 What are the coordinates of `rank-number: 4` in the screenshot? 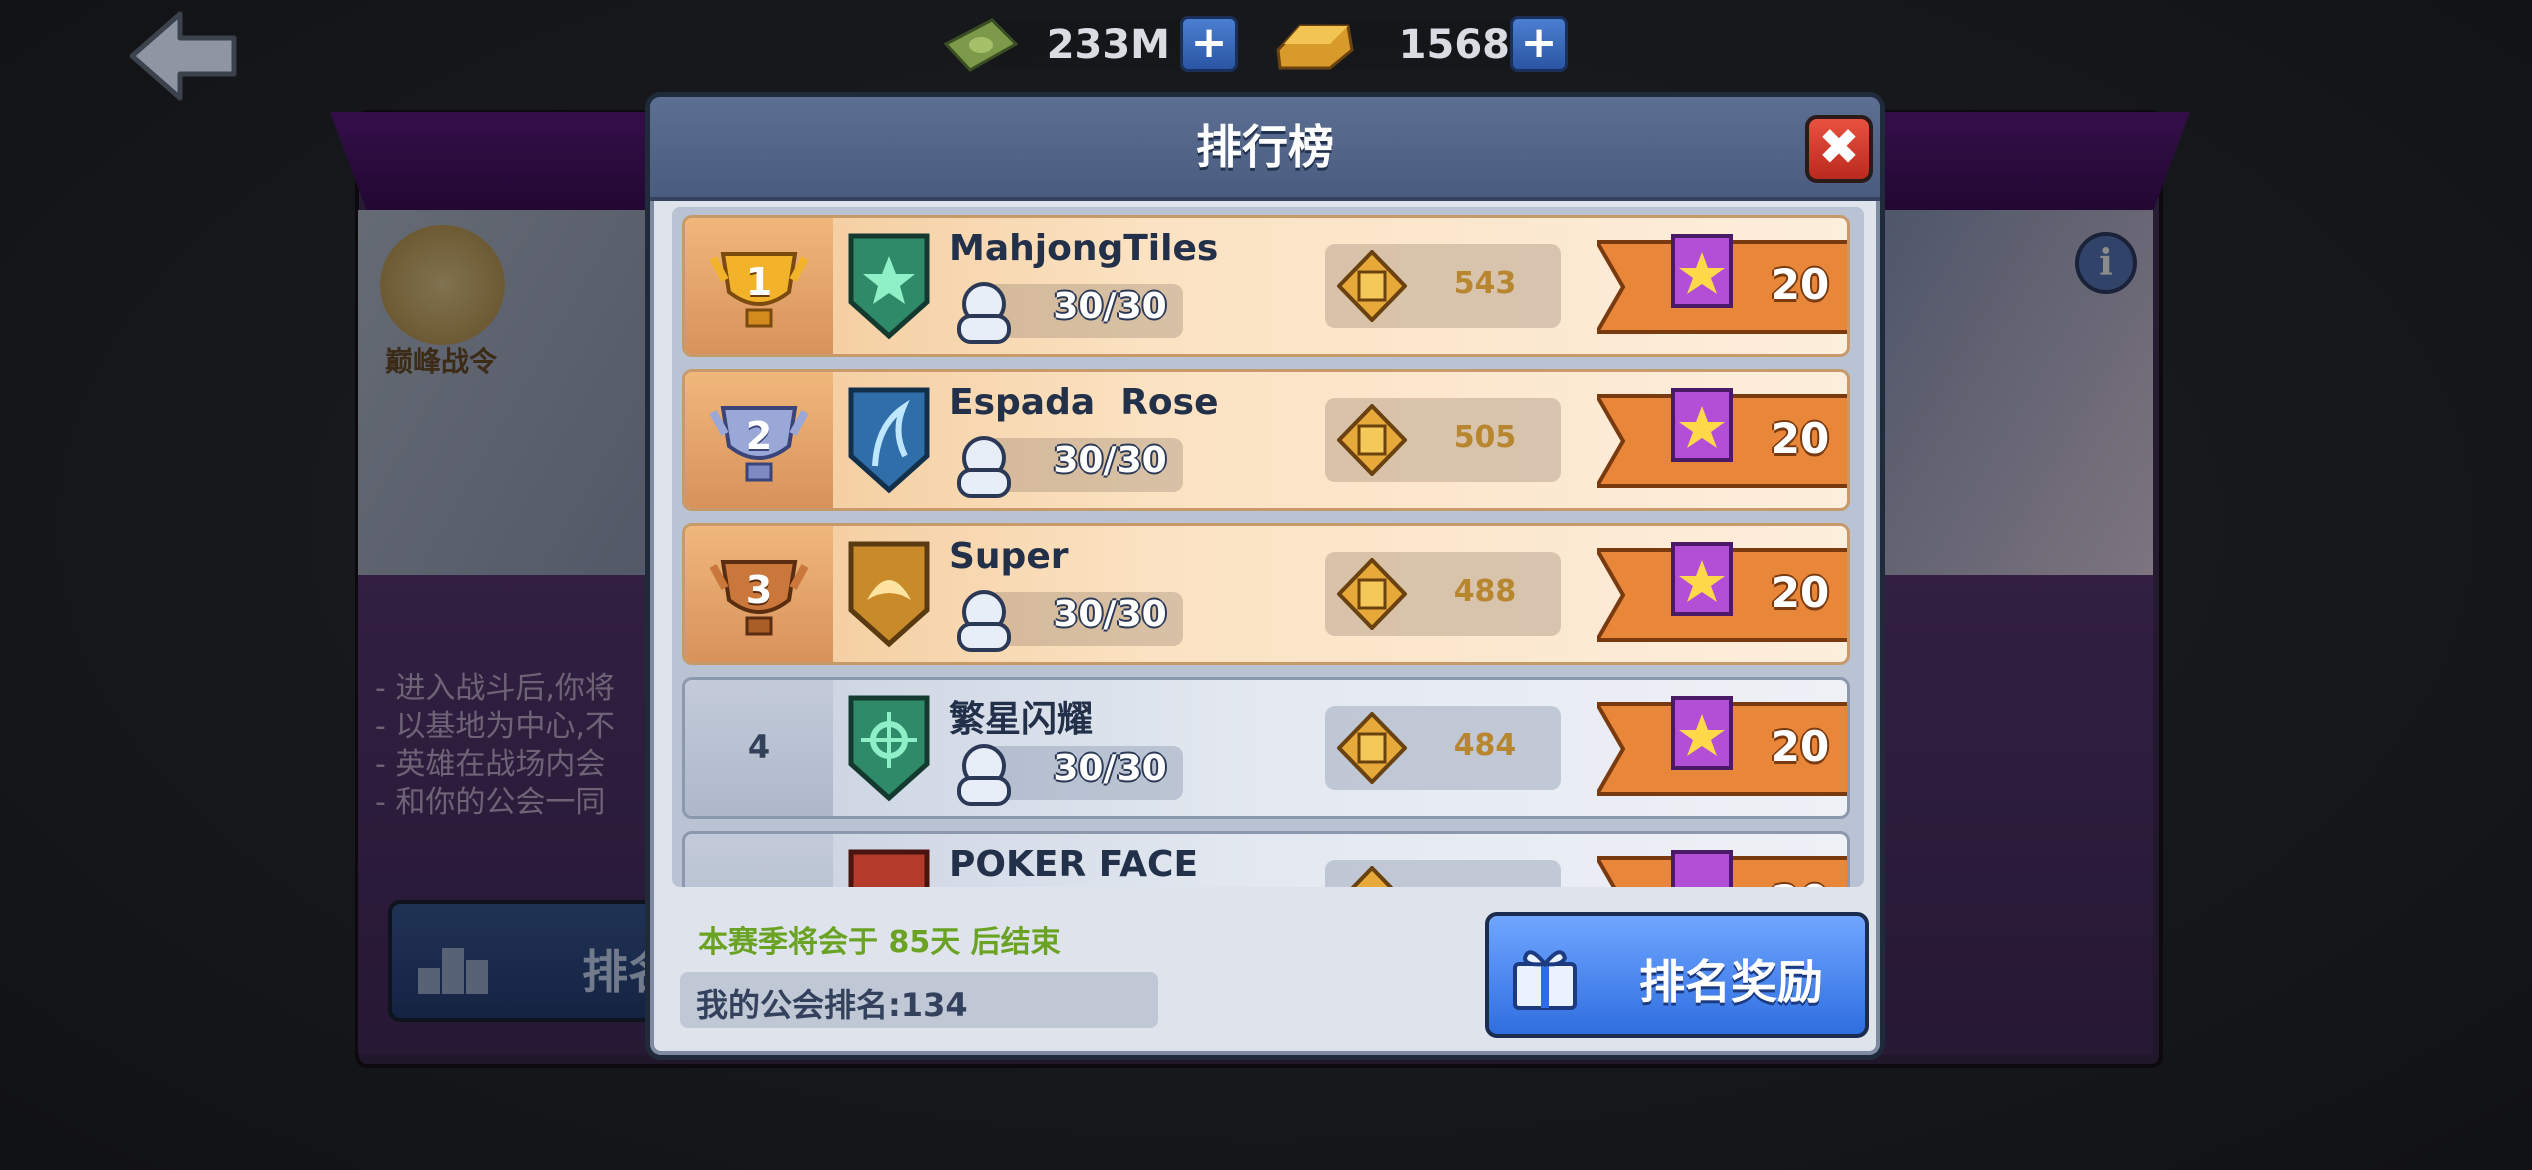 It's located at (759, 747).